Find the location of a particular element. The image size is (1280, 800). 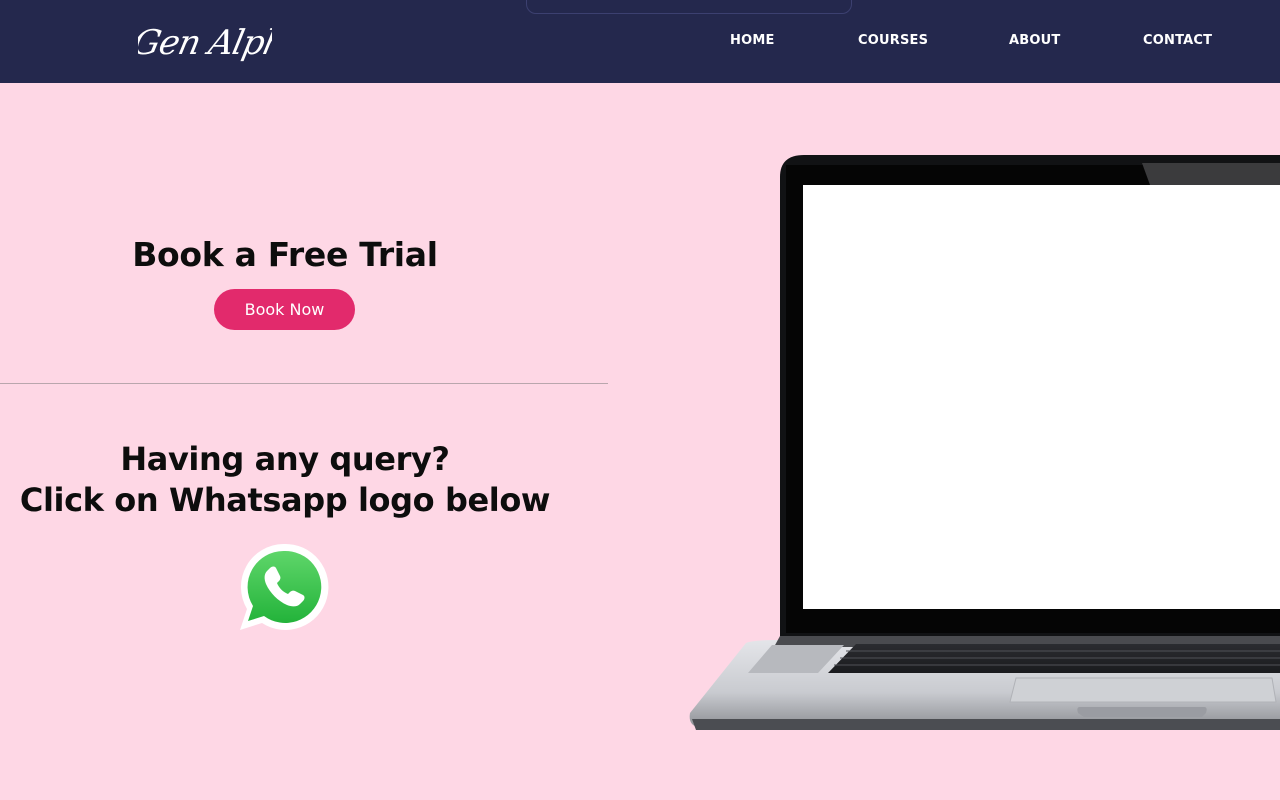

search-bar is located at coordinates (689, 7).